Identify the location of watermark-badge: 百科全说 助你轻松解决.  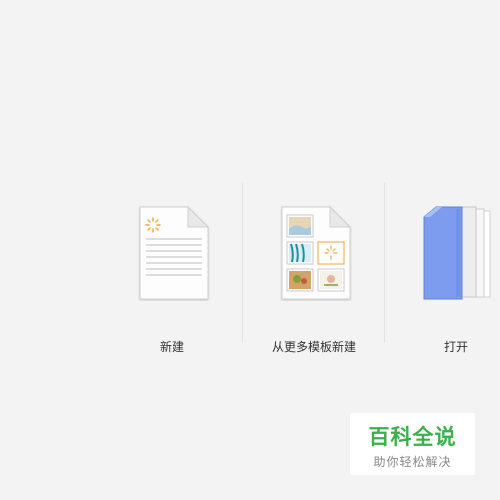
(412, 444).